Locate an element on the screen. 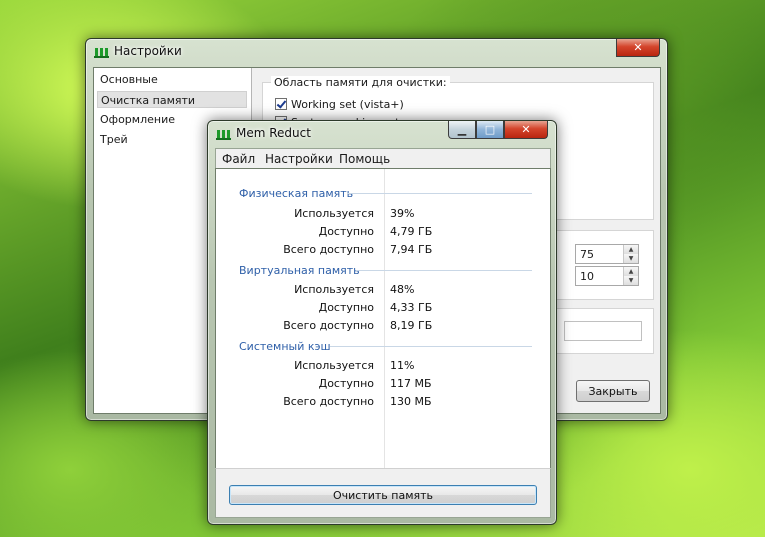  interval-spinner: 10 ▲ ▼ is located at coordinates (607, 276).